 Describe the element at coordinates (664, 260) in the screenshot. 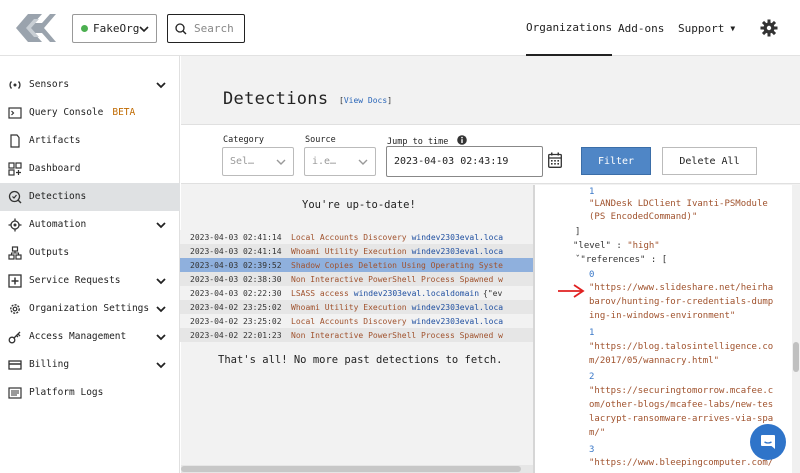

I see `json-bracket: [` at that location.